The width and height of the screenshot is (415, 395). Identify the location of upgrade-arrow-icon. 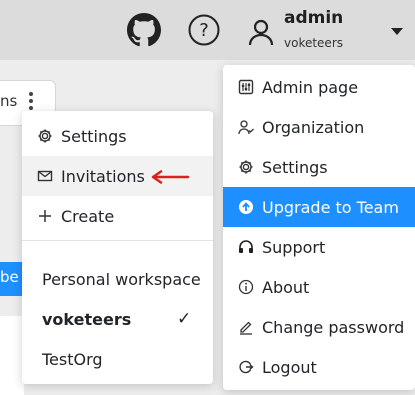
(246, 207).